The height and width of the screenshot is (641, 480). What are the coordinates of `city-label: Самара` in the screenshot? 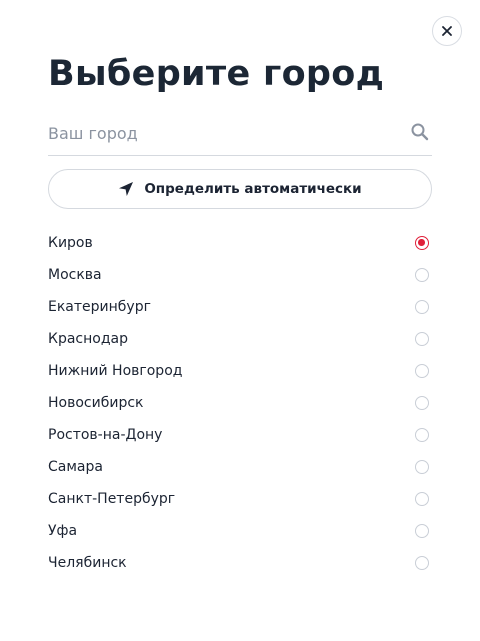 It's located at (75, 467).